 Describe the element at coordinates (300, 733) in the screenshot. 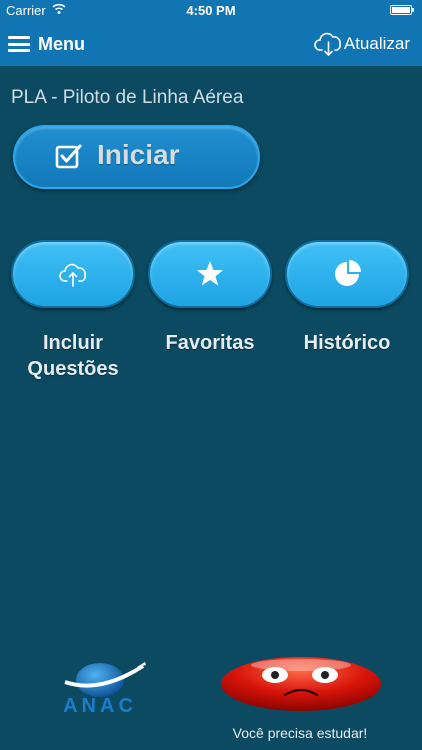

I see `study-message: Você precisa estudar!` at that location.